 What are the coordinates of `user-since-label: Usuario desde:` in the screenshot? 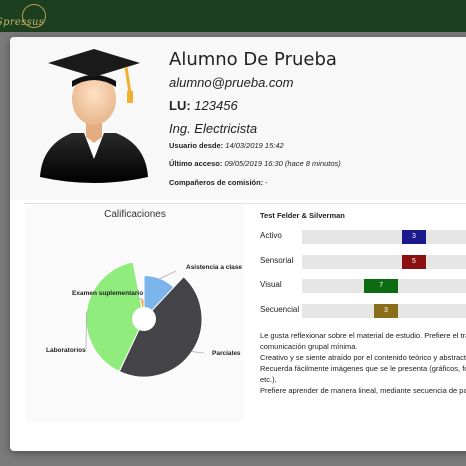 It's located at (196, 145).